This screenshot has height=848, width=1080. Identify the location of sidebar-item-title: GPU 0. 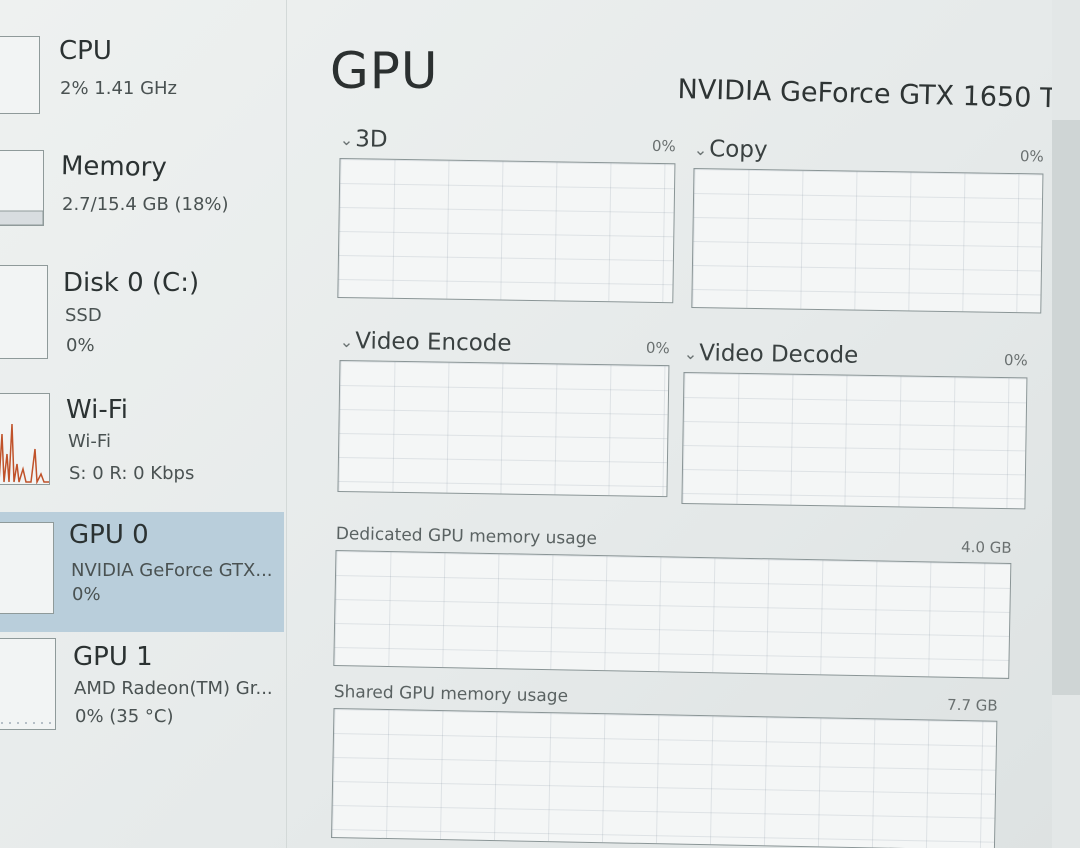
(109, 535).